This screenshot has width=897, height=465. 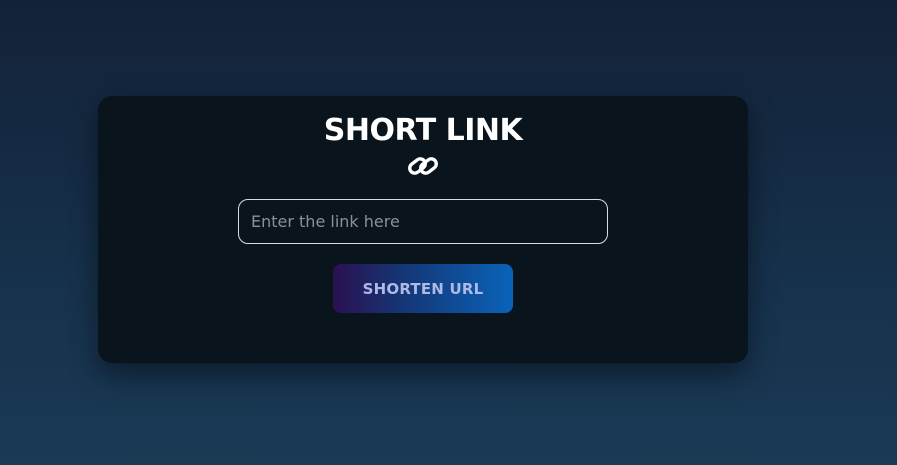 I want to click on shorten-url-button: SHORTEN URL, so click(x=423, y=288).